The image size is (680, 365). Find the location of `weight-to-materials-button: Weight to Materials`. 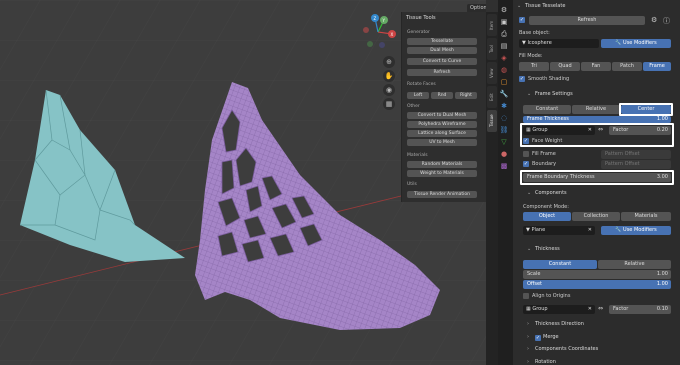

weight-to-materials-button: Weight to Materials is located at coordinates (442, 173).